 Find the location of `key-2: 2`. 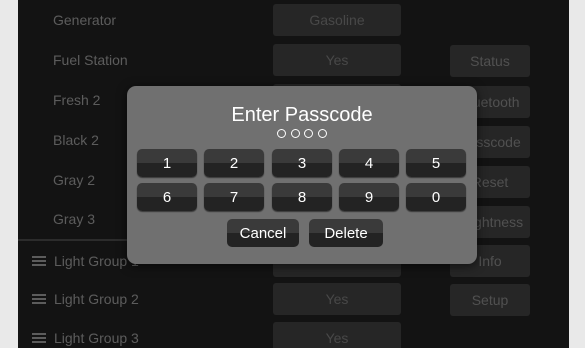

key-2: 2 is located at coordinates (234, 163).